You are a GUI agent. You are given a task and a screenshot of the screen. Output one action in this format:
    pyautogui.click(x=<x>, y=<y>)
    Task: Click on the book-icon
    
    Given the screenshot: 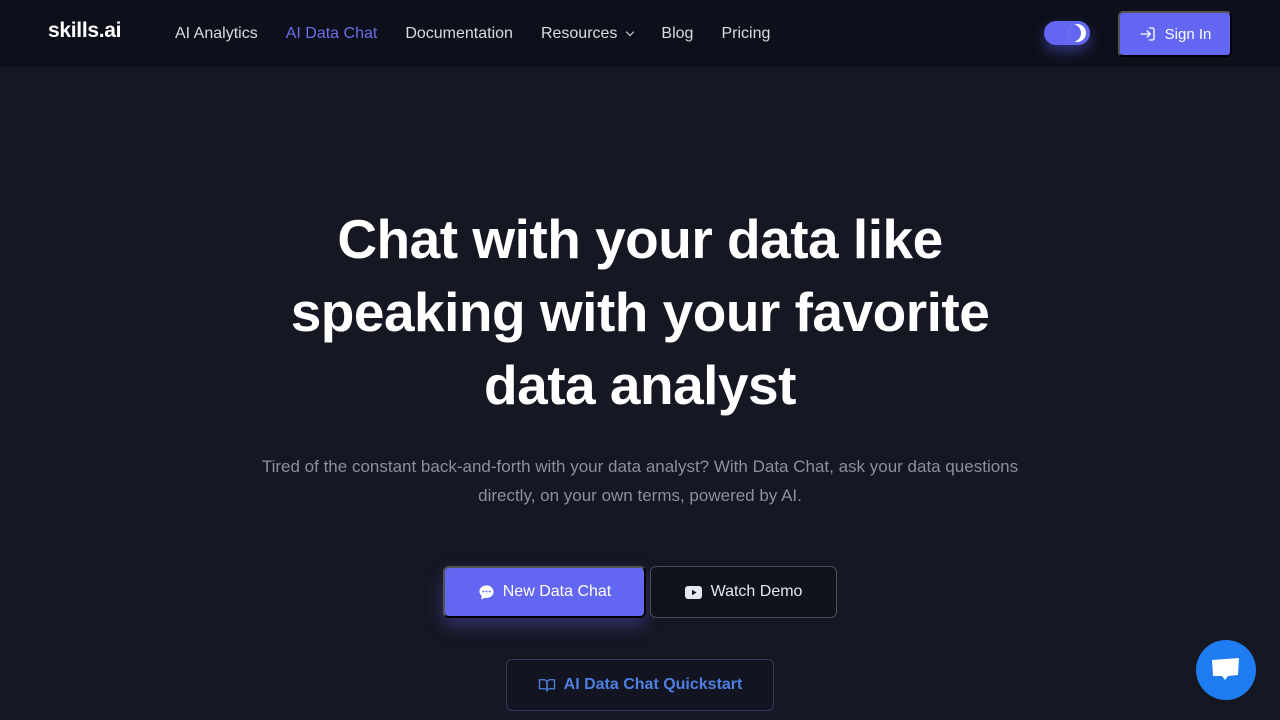 What is the action you would take?
    pyautogui.click(x=546, y=685)
    